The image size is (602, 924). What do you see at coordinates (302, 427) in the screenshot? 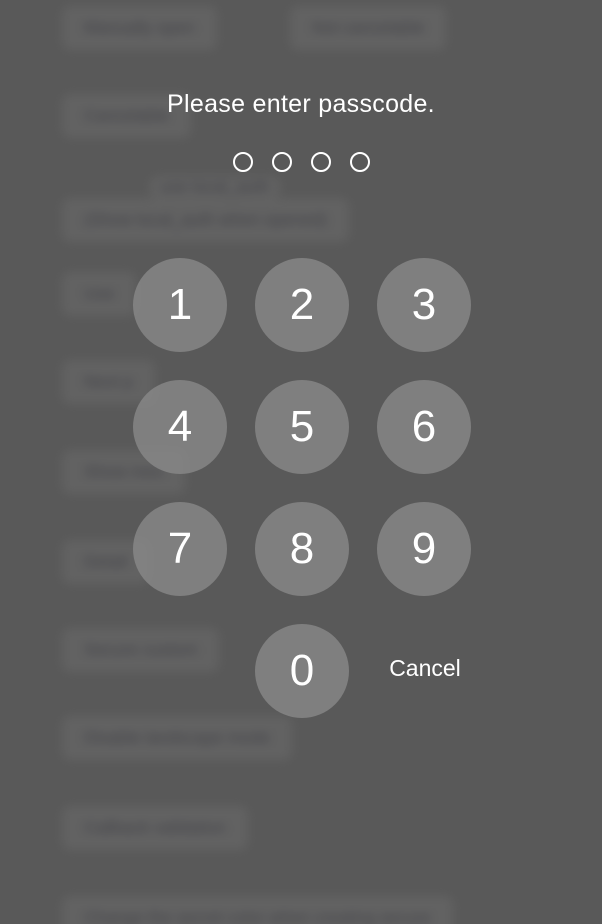
I see `key-5-button: 5` at bounding box center [302, 427].